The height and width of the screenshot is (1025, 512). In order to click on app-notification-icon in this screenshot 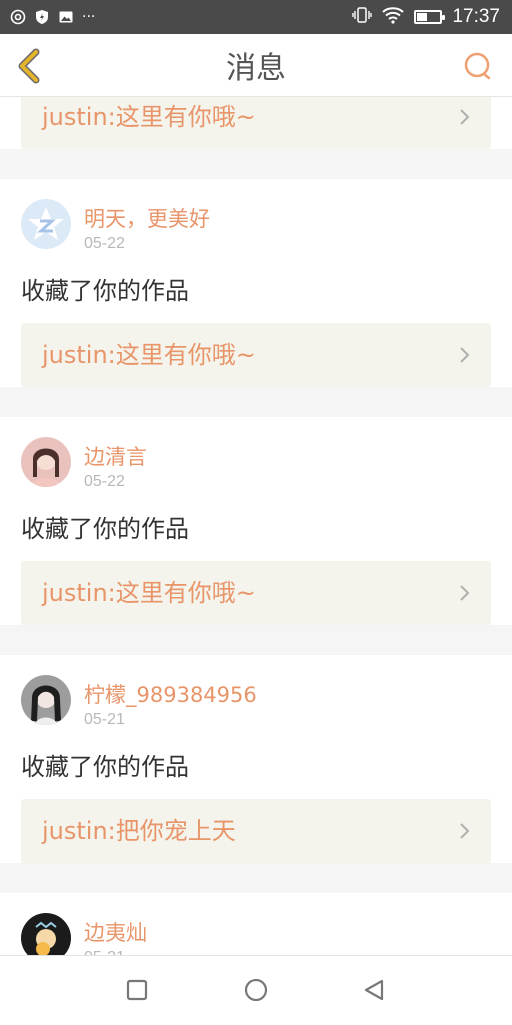, I will do `click(18, 17)`.